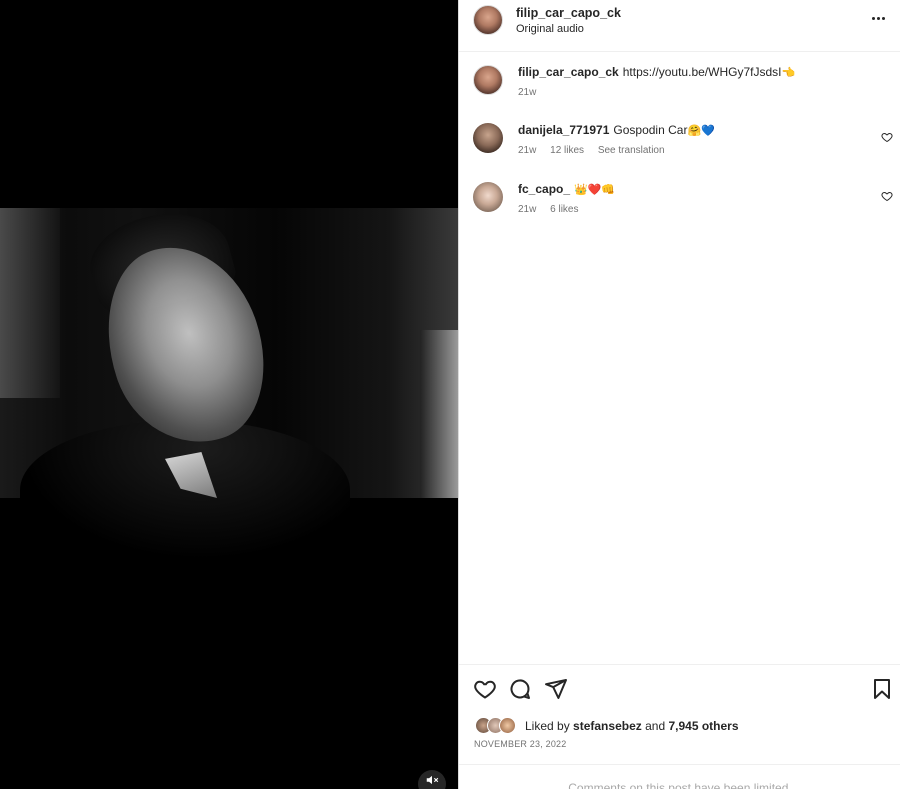 This screenshot has height=789, width=900. What do you see at coordinates (882, 689) in the screenshot?
I see `bookmark-icon` at bounding box center [882, 689].